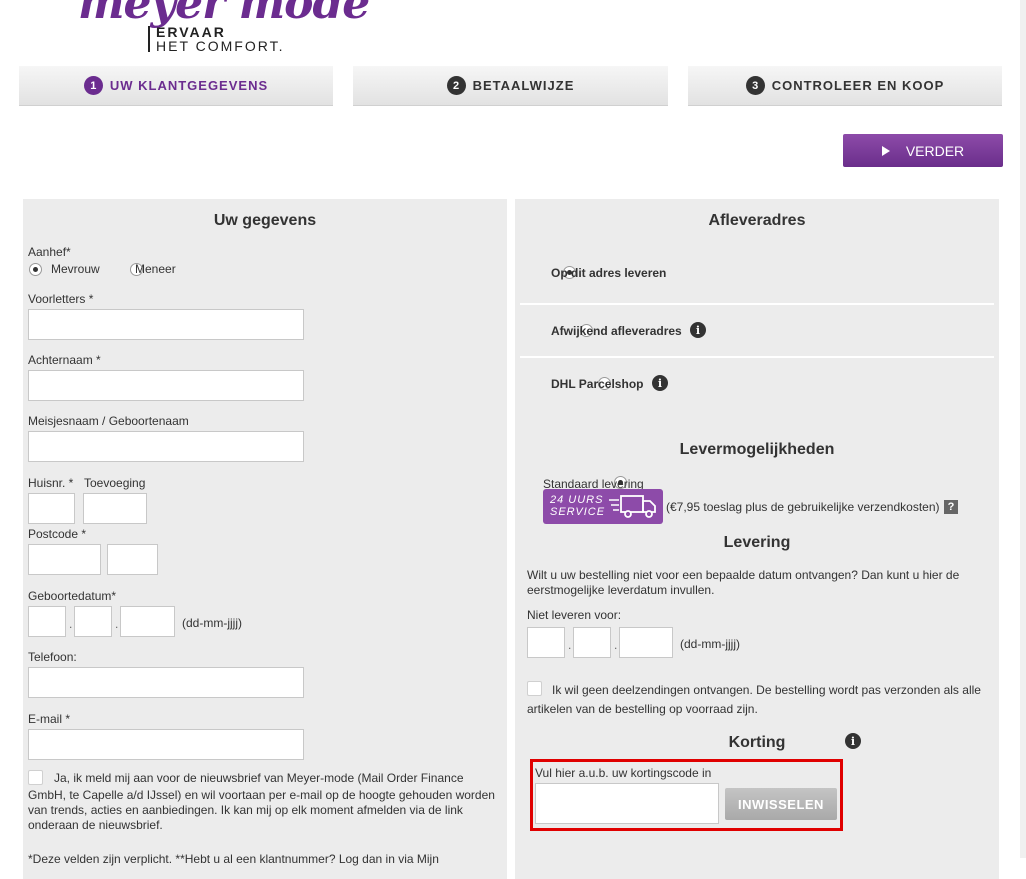 This screenshot has height=879, width=1026. I want to click on levermogelijkheden-title: Levermogelijkheden, so click(757, 449).